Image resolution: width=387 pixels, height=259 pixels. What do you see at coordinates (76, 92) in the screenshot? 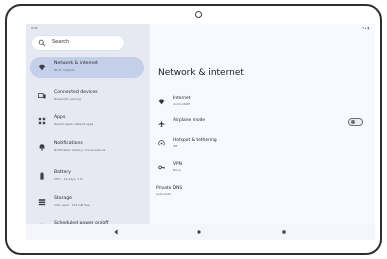
I see `sidebar-item-title: Connected devices` at bounding box center [76, 92].